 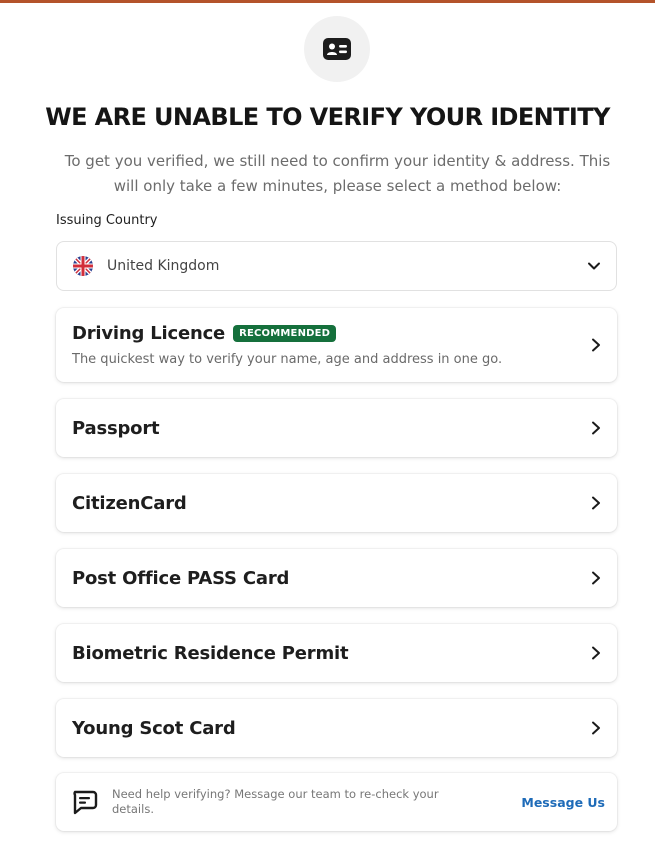 I want to click on chat-bubble-icon, so click(x=84, y=802).